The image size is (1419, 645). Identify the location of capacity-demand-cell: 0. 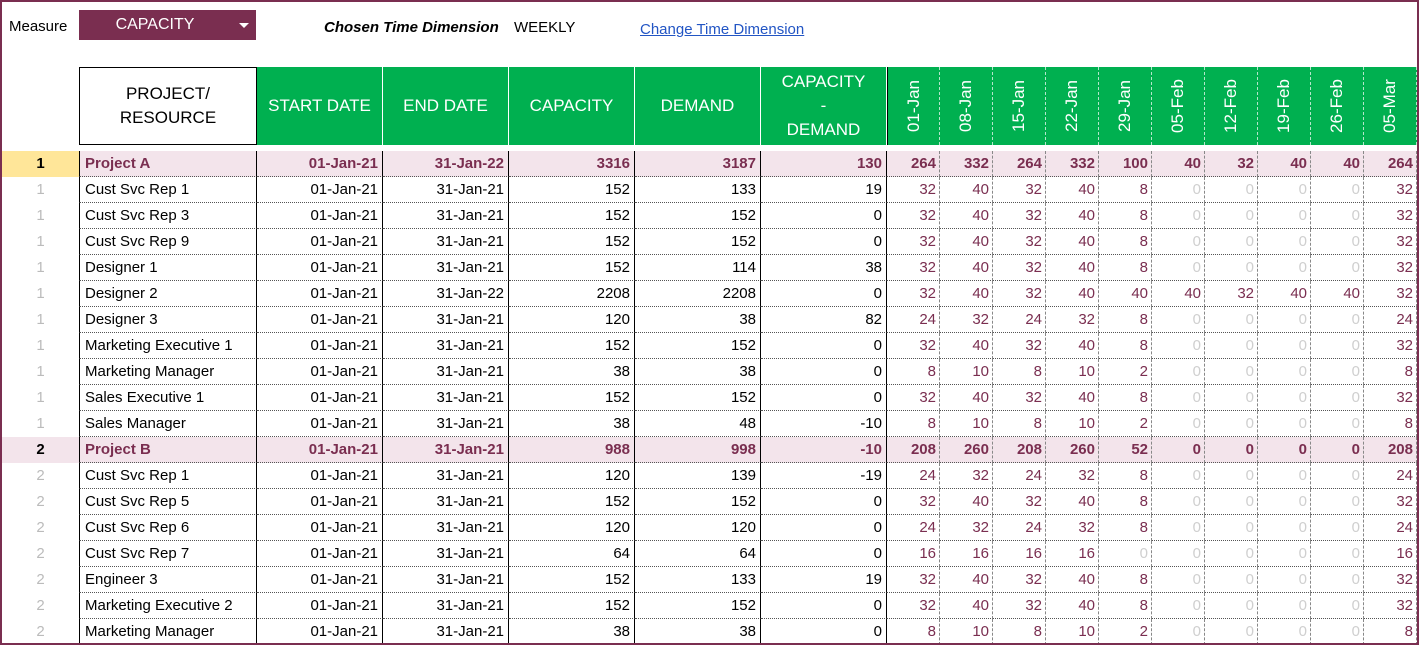
(824, 502).